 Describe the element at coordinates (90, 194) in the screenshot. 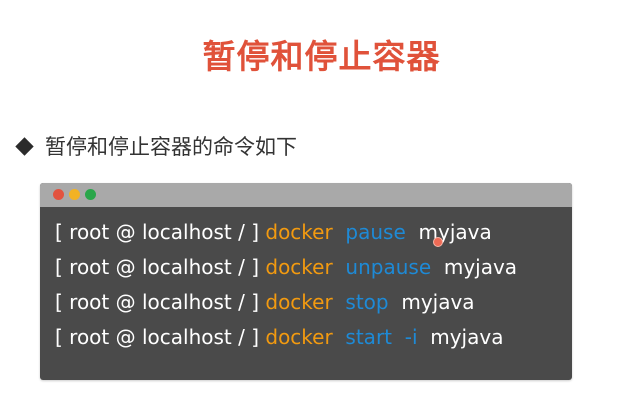

I see `maximize-dot-icon` at that location.